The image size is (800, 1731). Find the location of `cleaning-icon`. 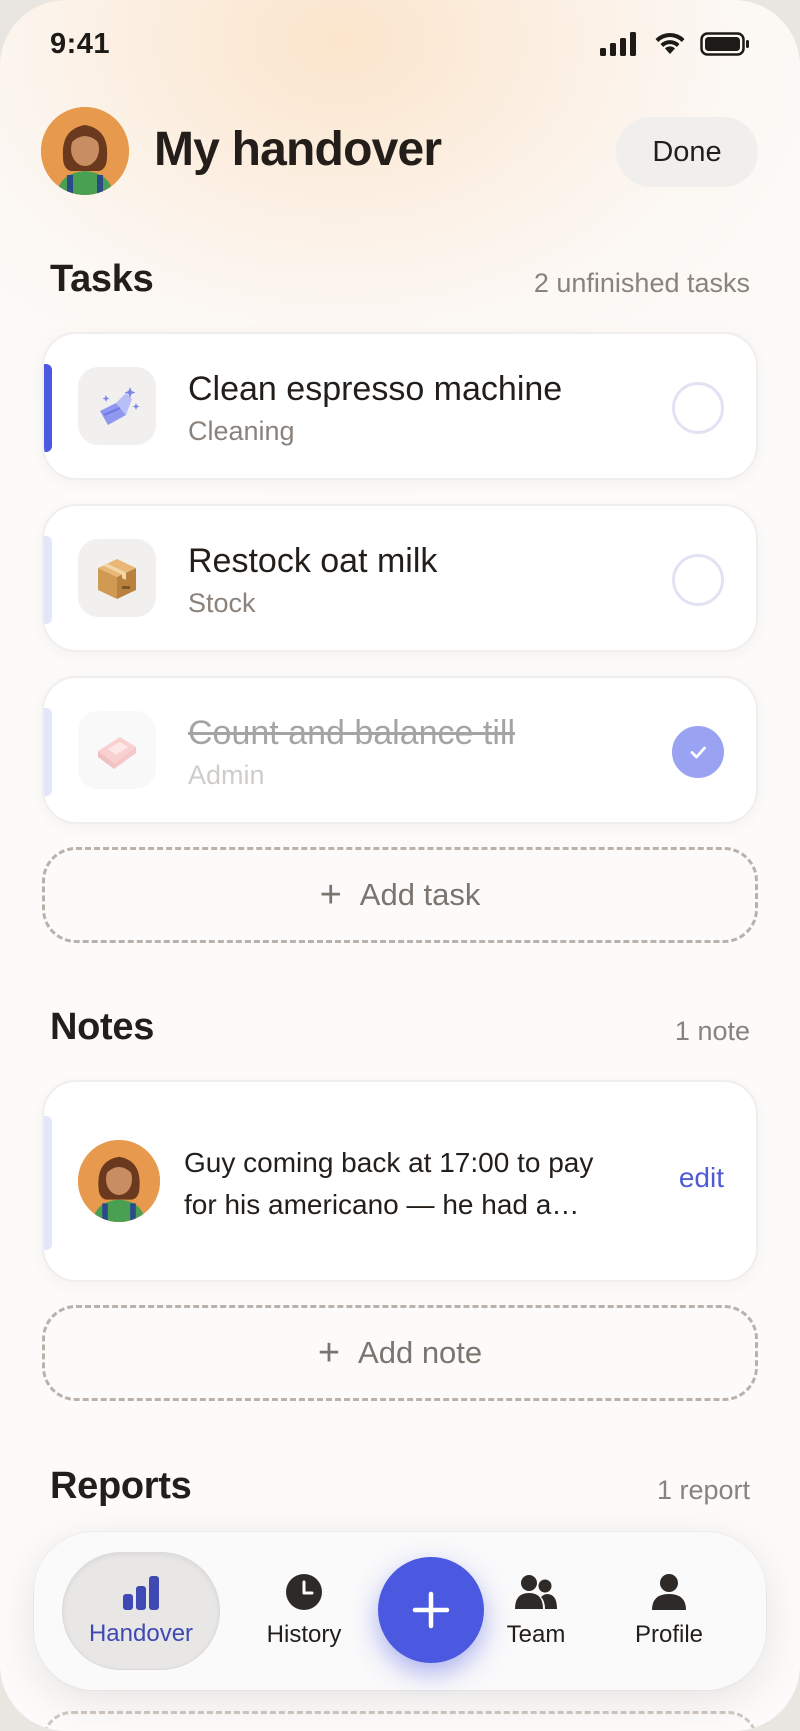

cleaning-icon is located at coordinates (117, 406).